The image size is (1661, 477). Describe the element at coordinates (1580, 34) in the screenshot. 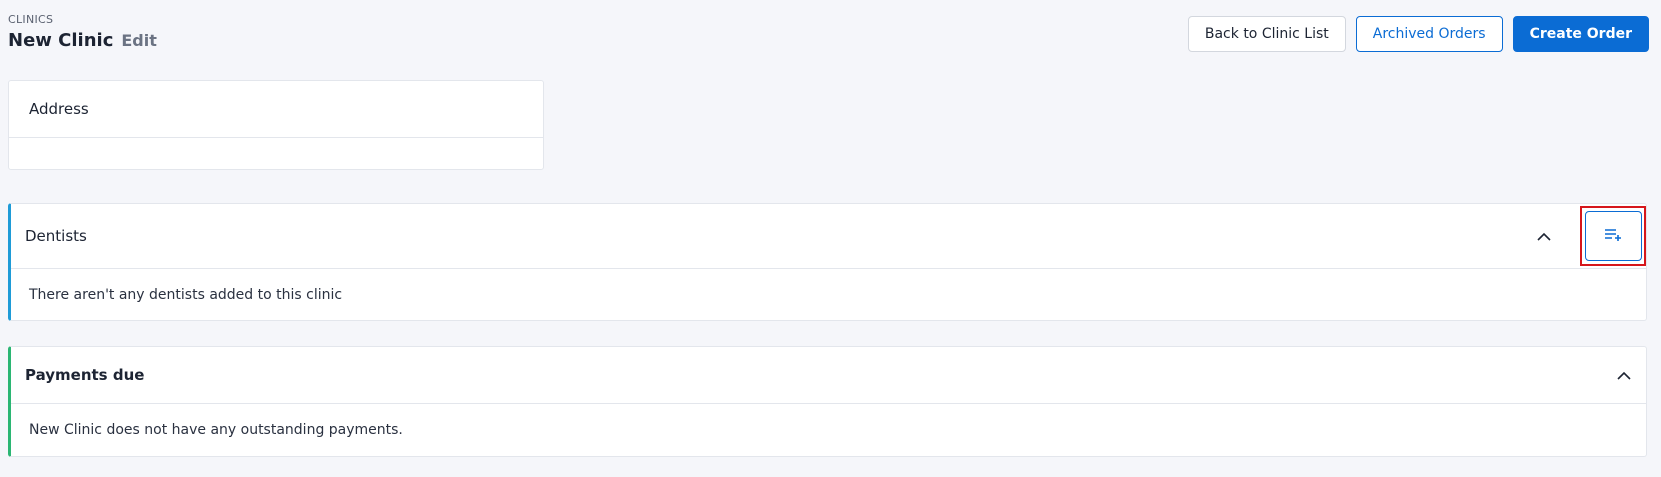

I see `create-order-button: Create Order` at that location.